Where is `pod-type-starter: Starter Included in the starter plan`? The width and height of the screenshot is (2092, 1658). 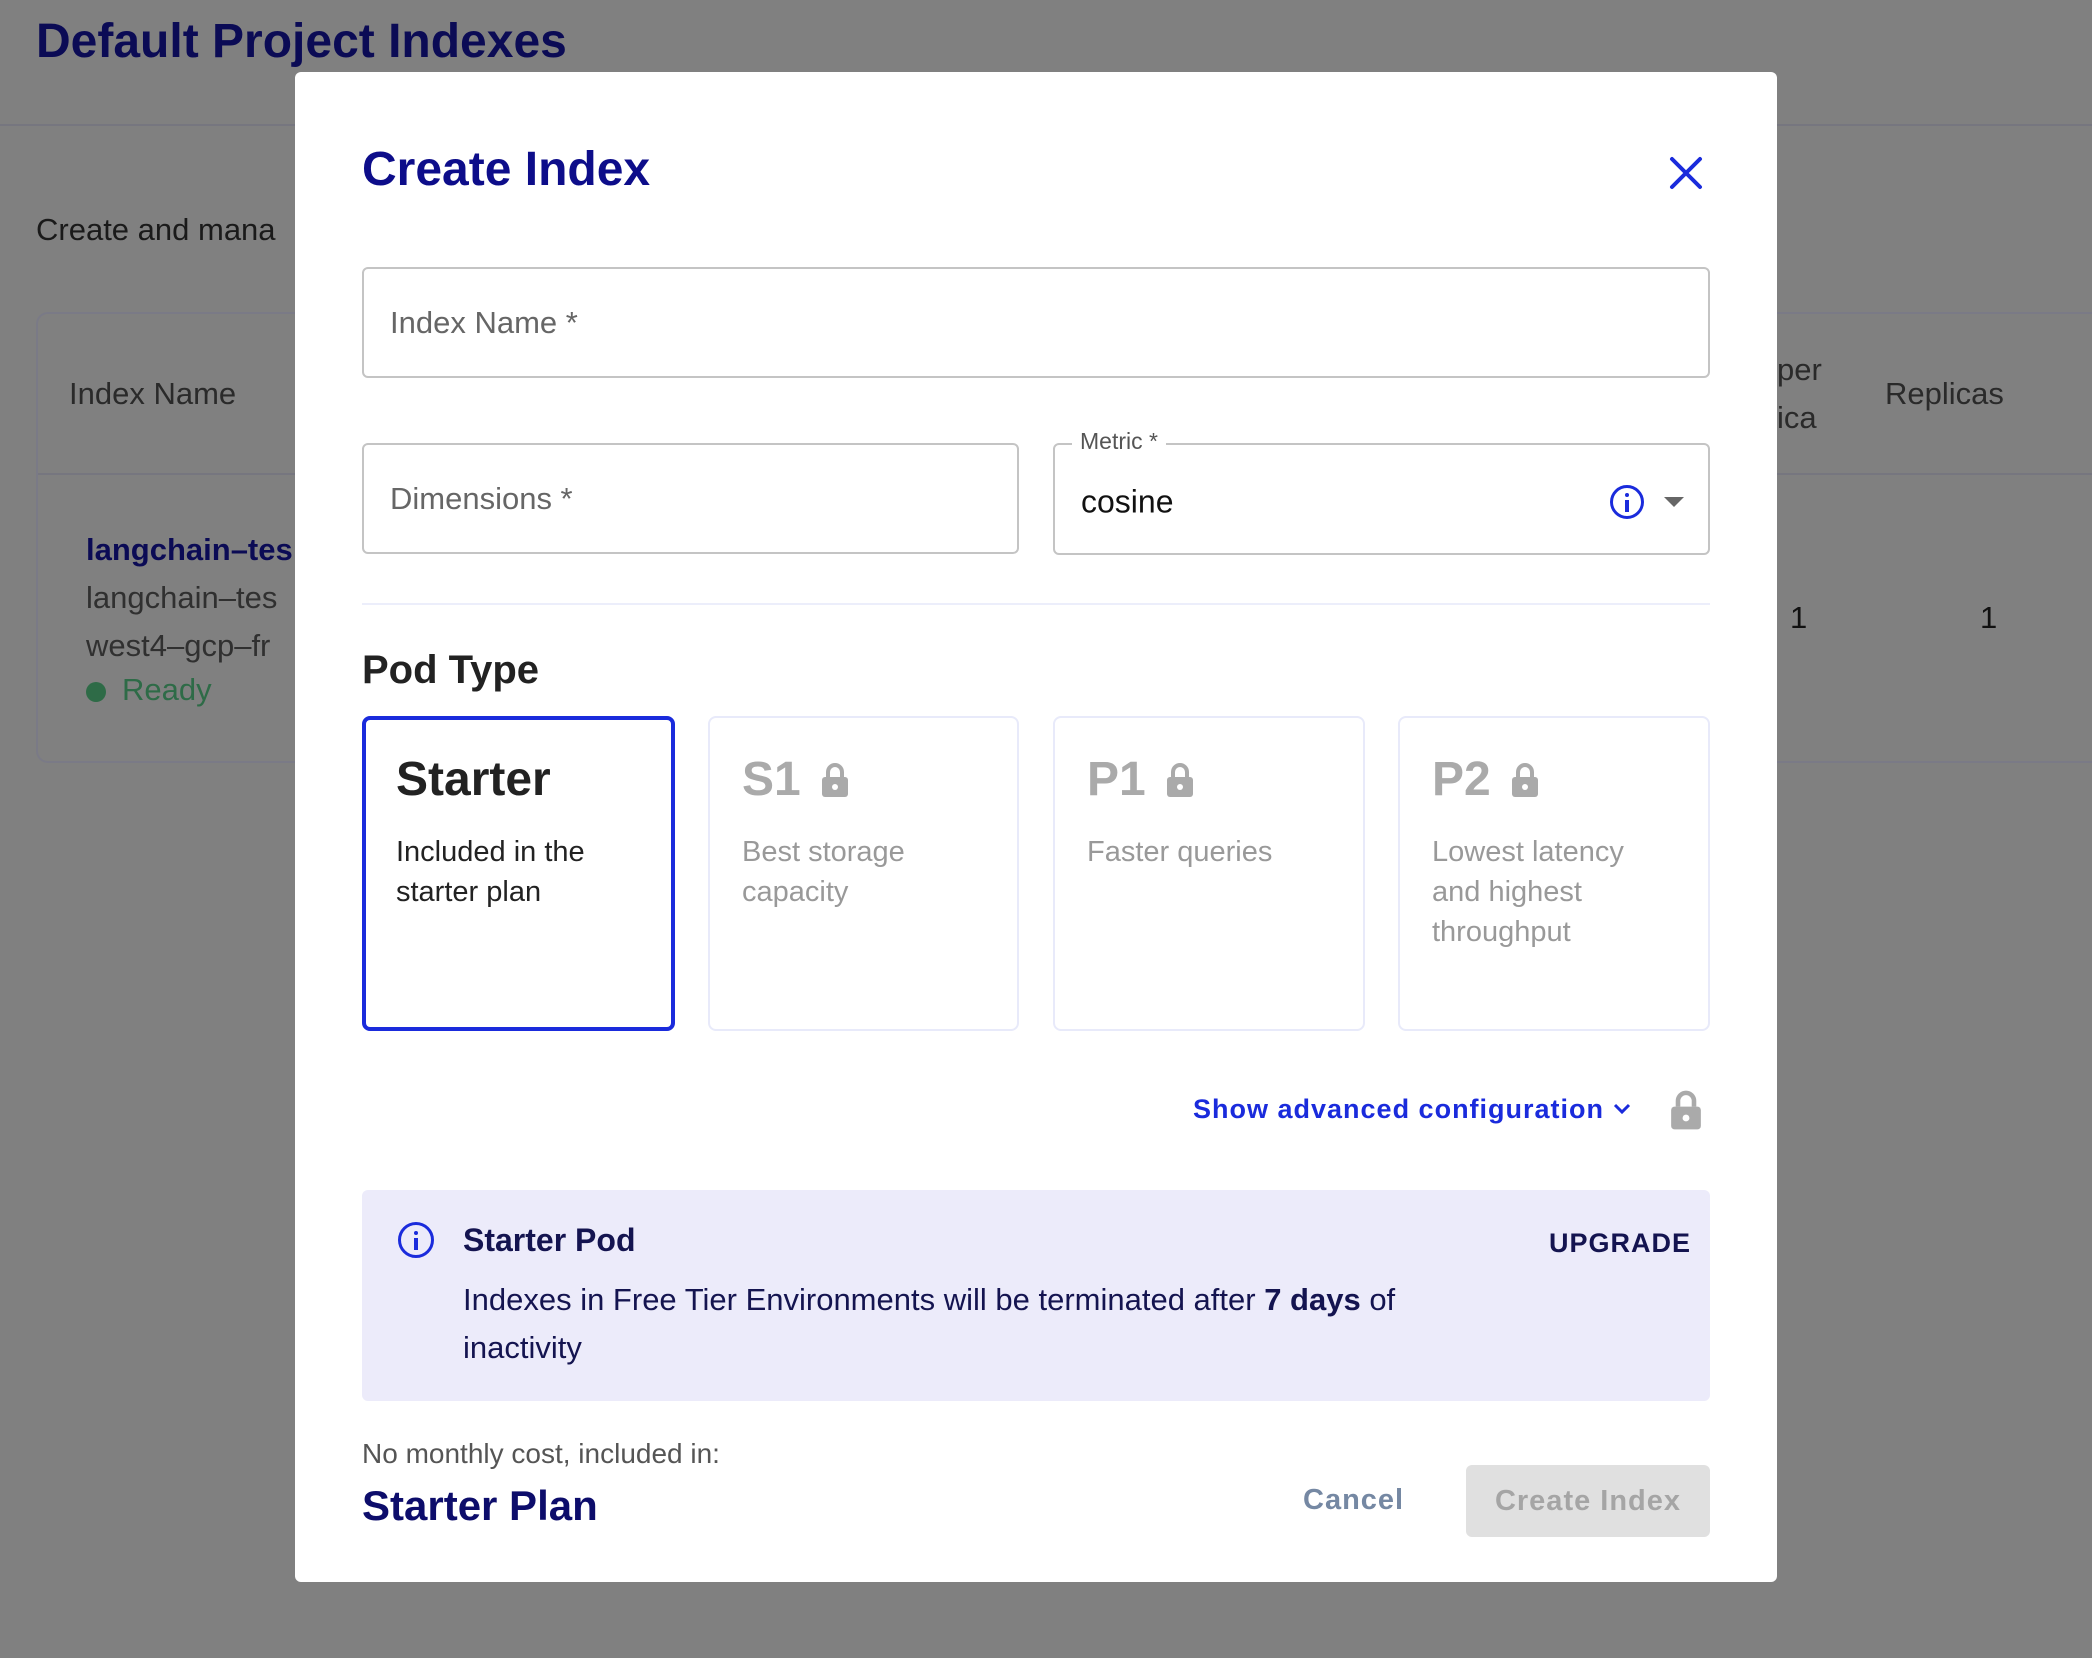
pod-type-starter: Starter Included in the starter plan is located at coordinates (518, 873).